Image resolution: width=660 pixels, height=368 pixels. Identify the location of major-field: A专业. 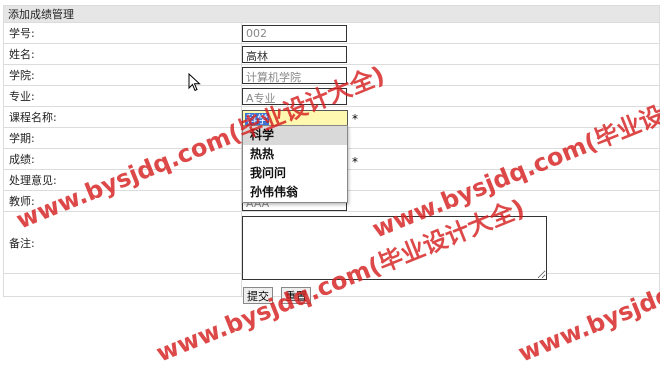
(294, 96).